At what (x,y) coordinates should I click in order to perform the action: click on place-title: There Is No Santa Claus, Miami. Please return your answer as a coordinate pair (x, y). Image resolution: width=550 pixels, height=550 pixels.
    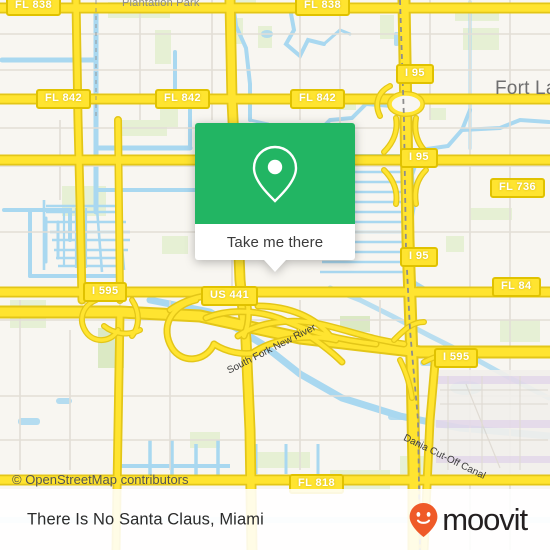
    Looking at the image, I should click on (145, 519).